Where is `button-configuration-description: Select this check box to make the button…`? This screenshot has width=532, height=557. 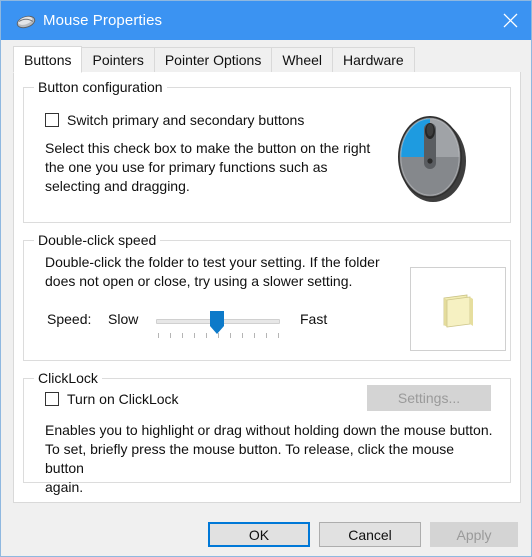 button-configuration-description: Select this check box to make the button… is located at coordinates (208, 167).